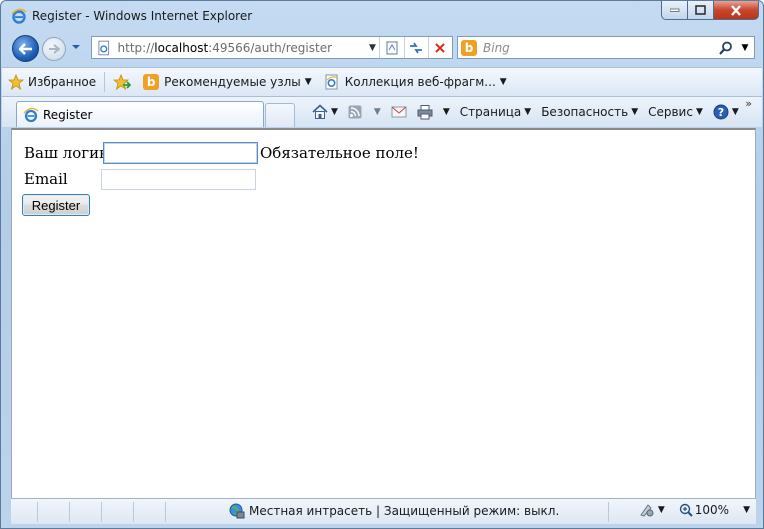 The image size is (764, 529). Describe the element at coordinates (320, 111) in the screenshot. I see `home-icon` at that location.